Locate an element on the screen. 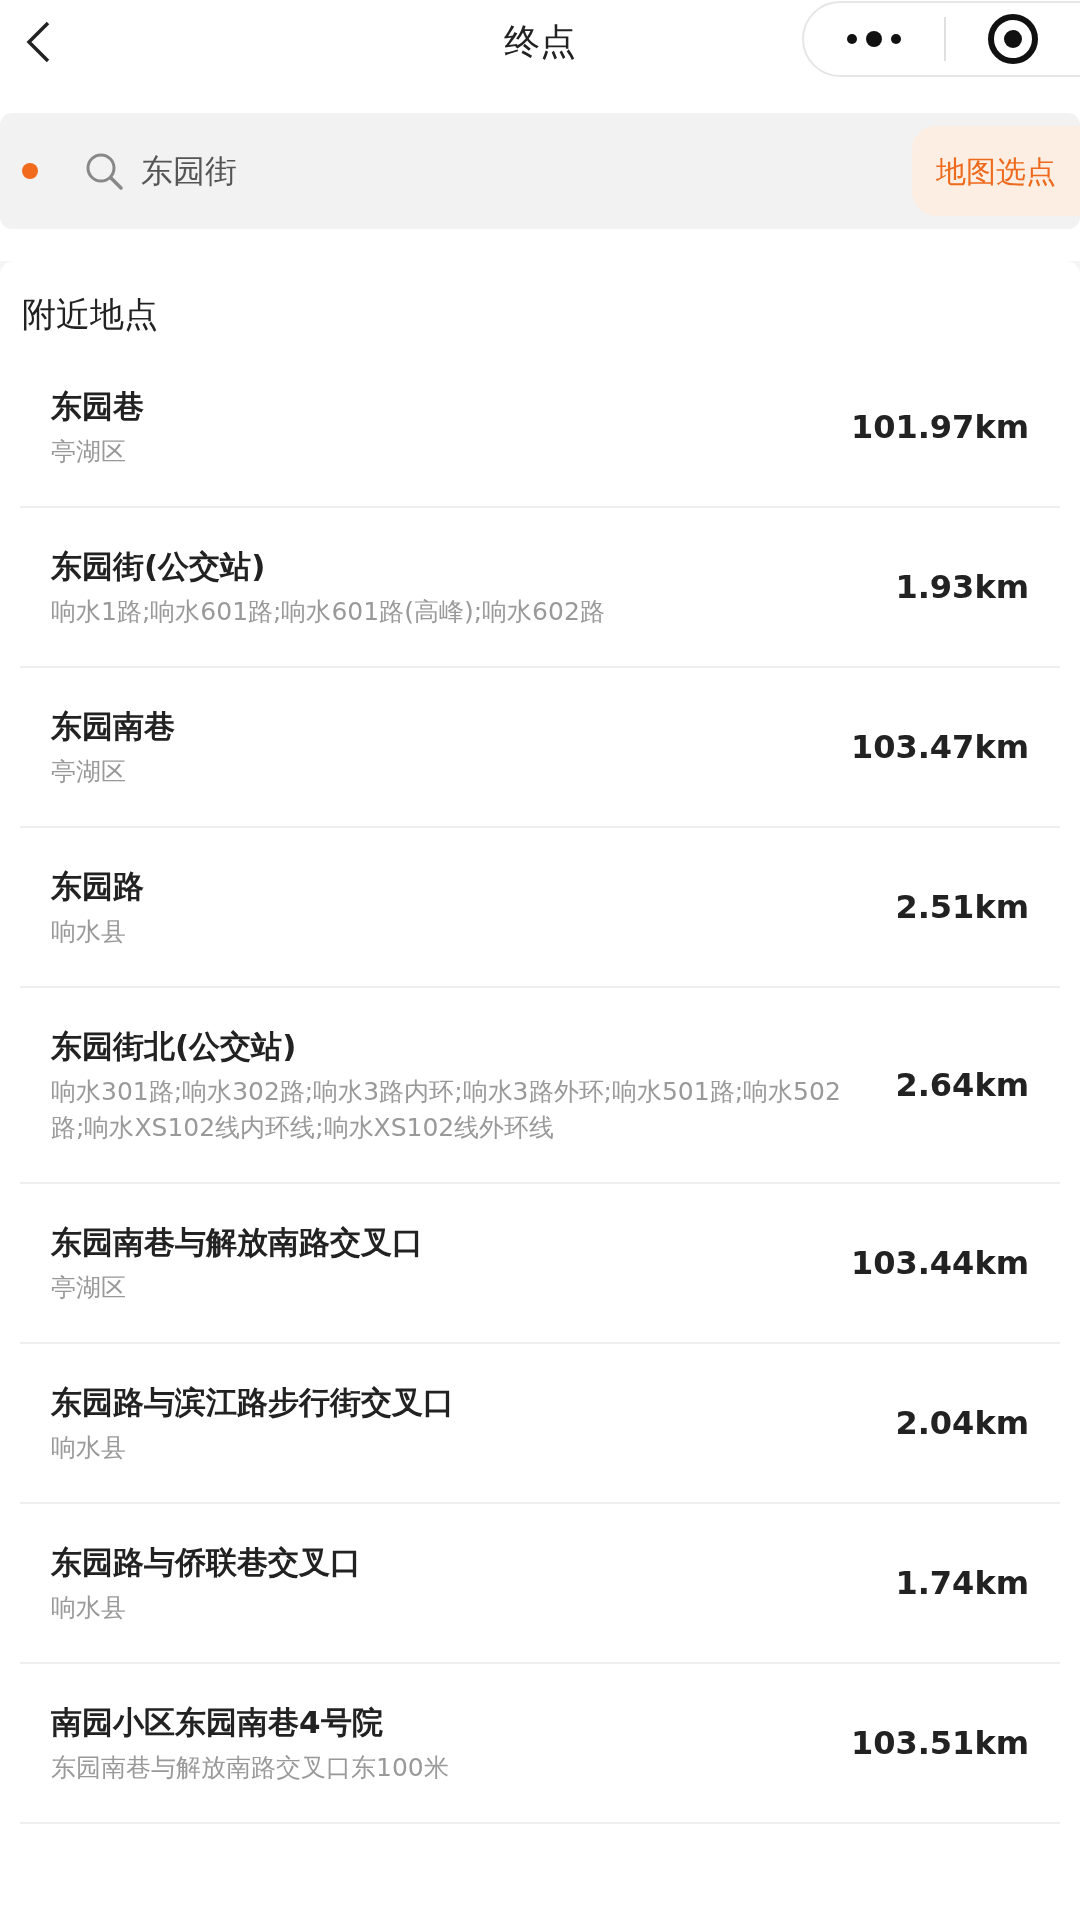 The image size is (1080, 1920). place-name: 东园路与侨联巷交叉口 is located at coordinates (206, 1562).